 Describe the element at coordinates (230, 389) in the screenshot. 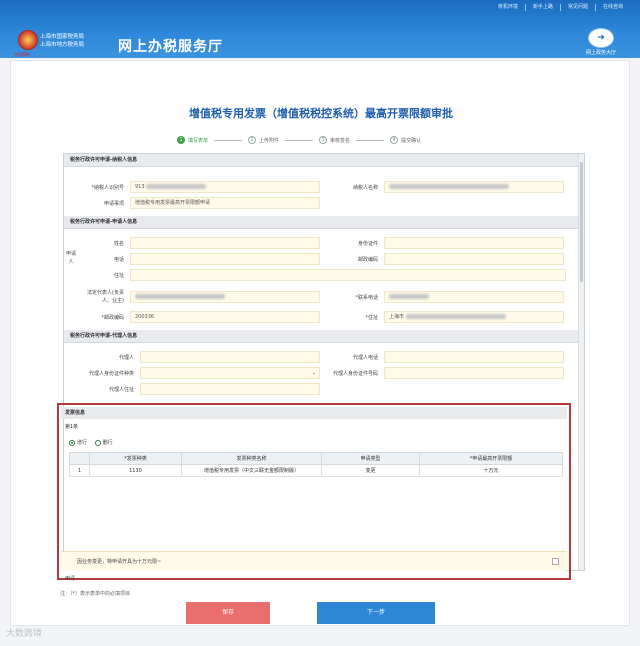

I see `agent-address-field` at that location.